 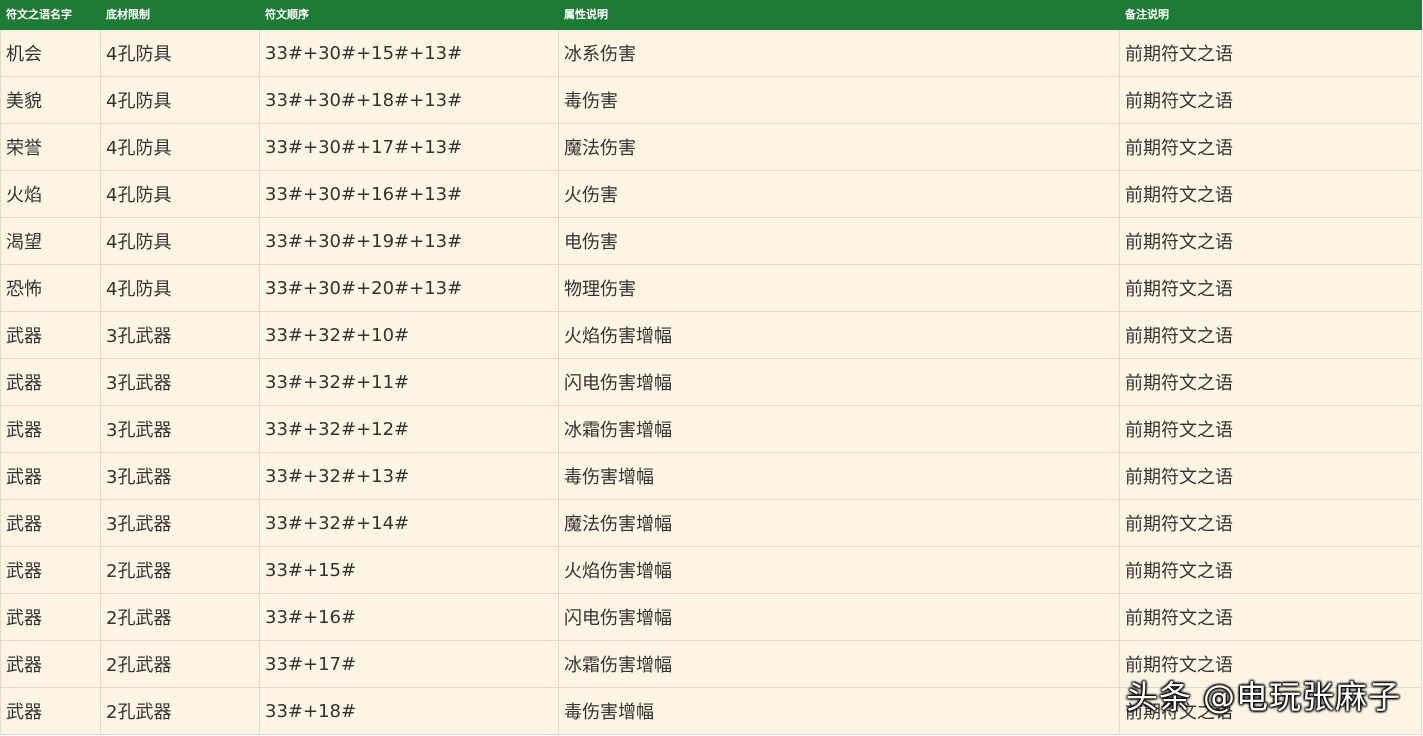 I want to click on cell-rune-order: 33#+30#+20#+13#, so click(x=409, y=288).